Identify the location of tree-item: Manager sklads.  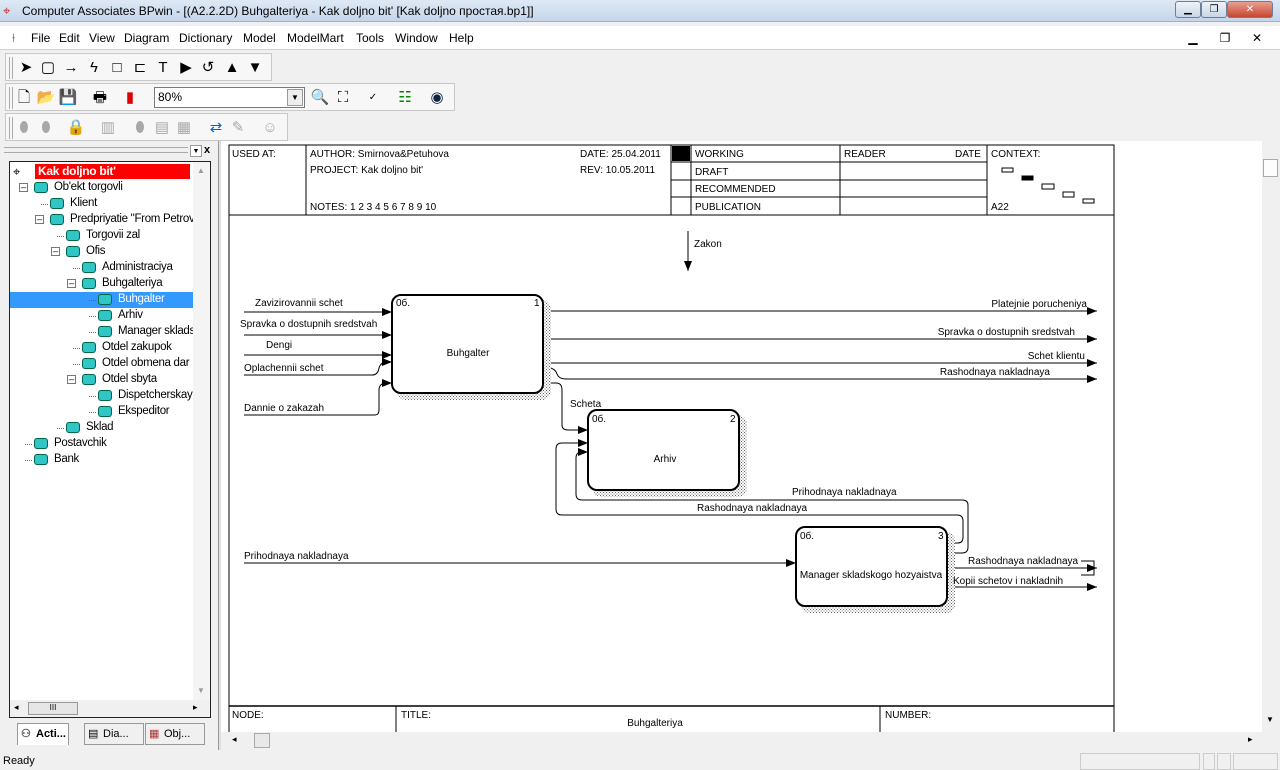
(101, 332).